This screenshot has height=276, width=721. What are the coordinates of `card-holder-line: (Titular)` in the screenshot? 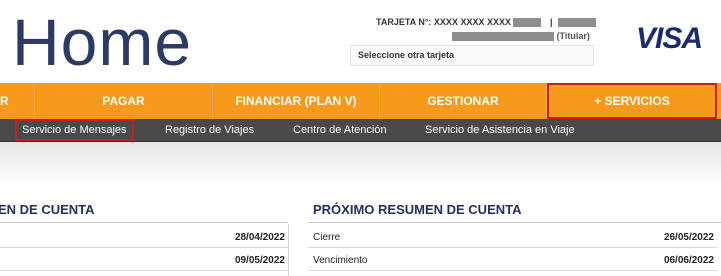 It's located at (521, 36).